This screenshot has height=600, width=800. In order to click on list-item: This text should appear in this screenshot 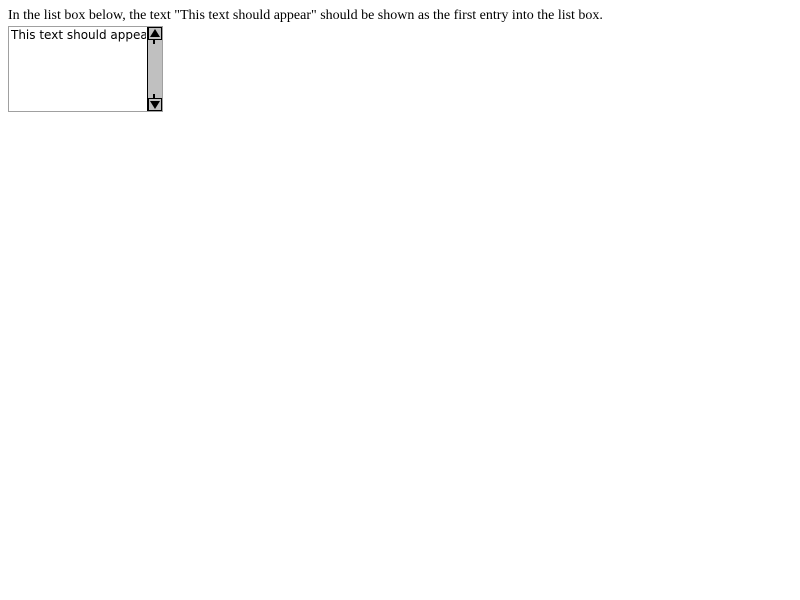, I will do `click(77, 34)`.